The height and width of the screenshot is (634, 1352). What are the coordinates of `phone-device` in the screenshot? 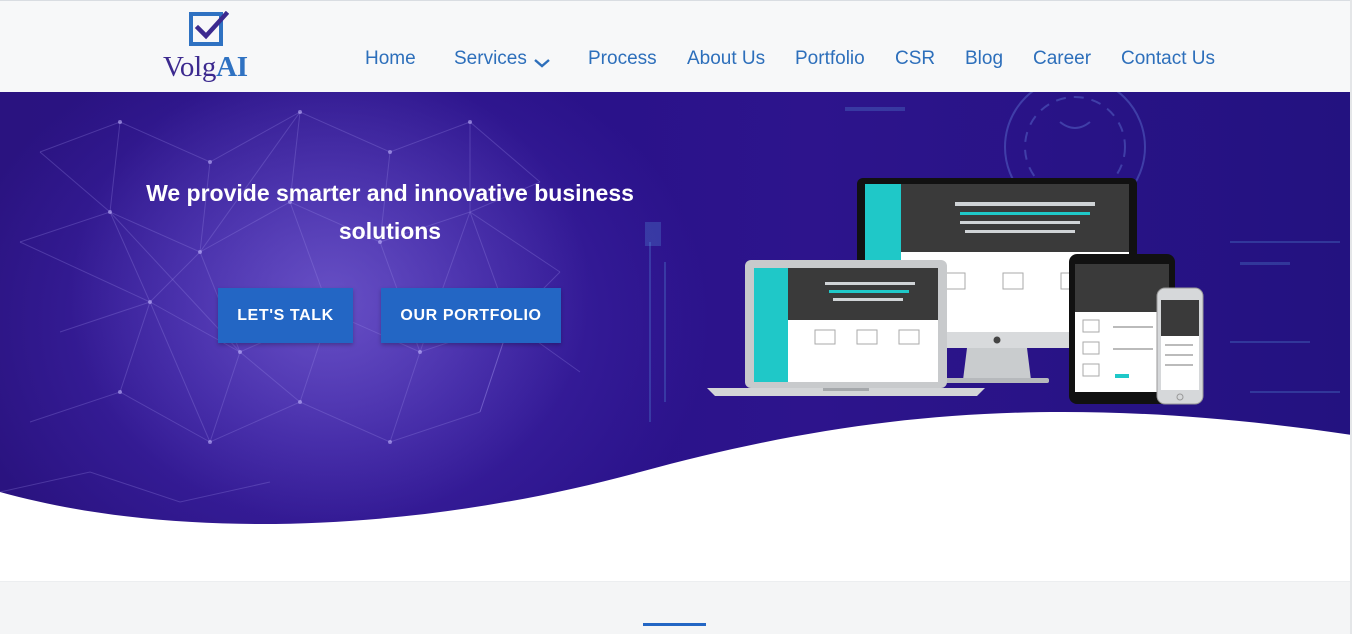 It's located at (1180, 346).